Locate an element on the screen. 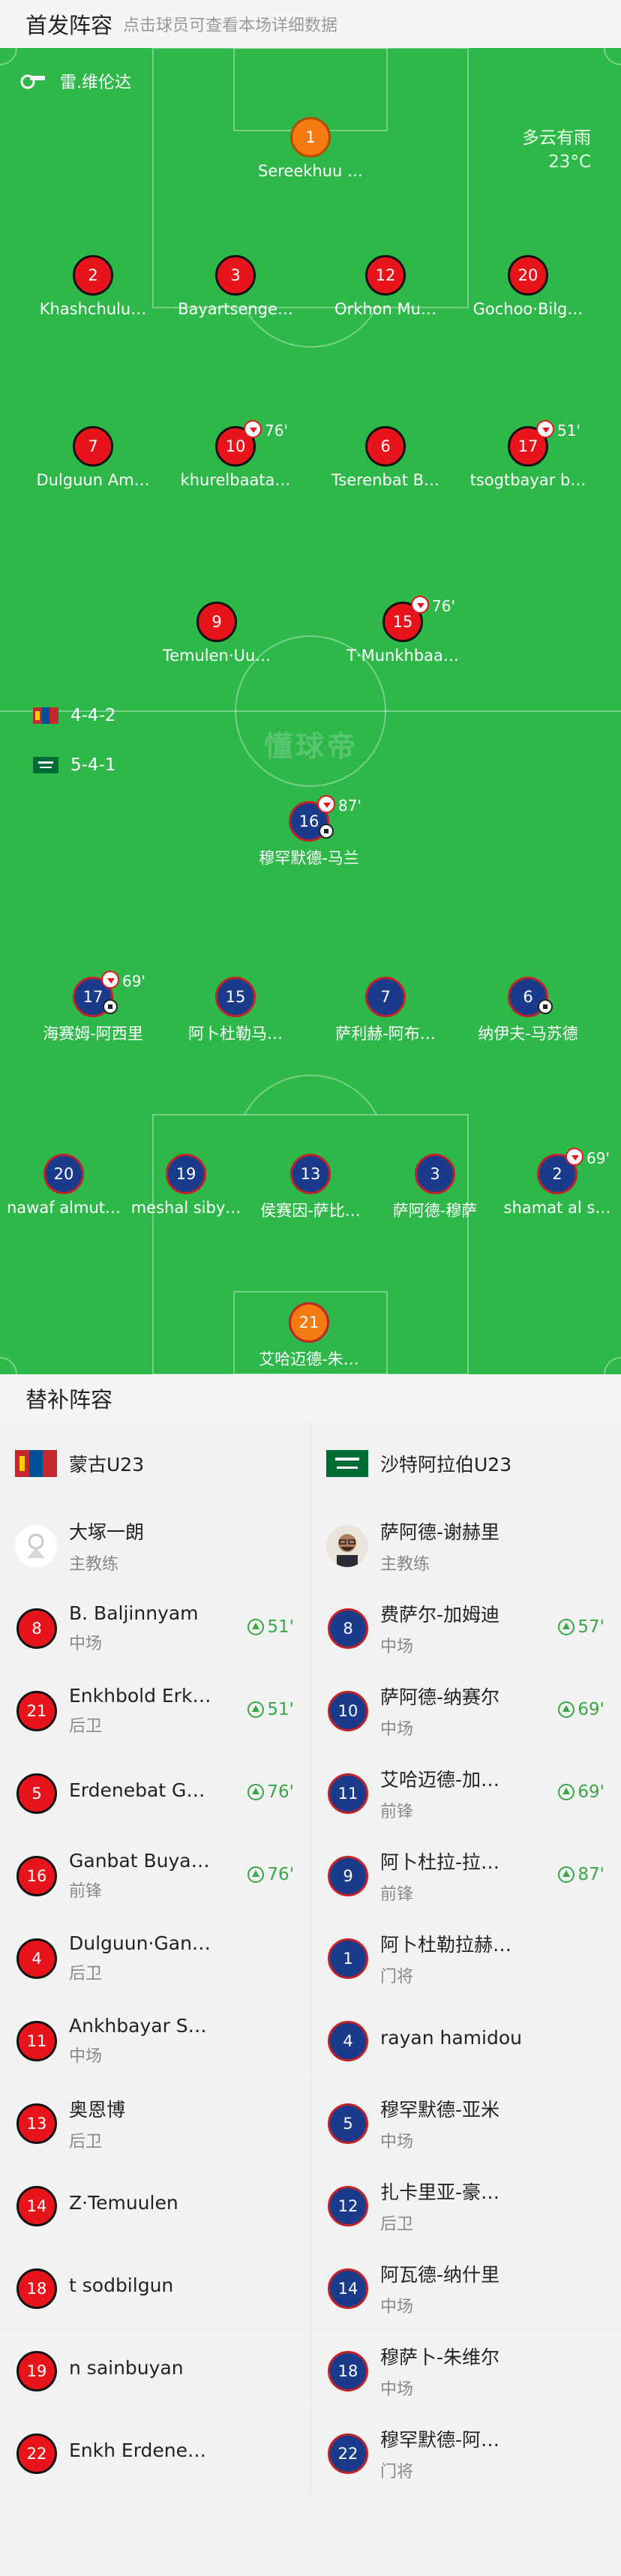 This screenshot has height=2576, width=621. sub-row: 13 奥恩博 后卫 is located at coordinates (155, 2123).